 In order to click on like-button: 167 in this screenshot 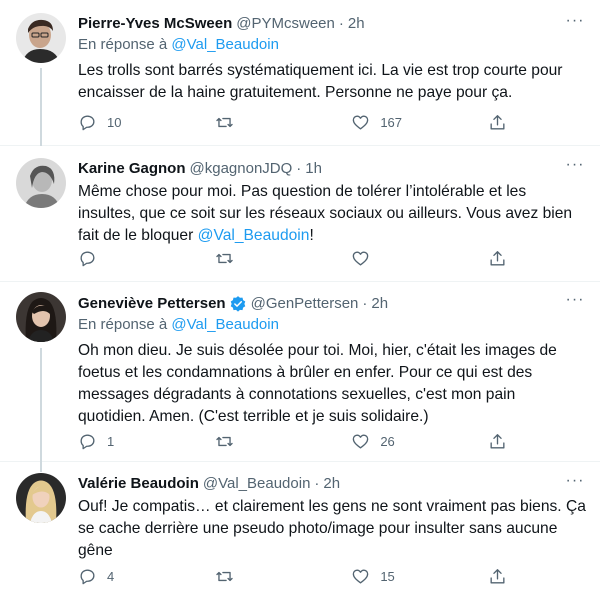, I will do `click(406, 122)`.